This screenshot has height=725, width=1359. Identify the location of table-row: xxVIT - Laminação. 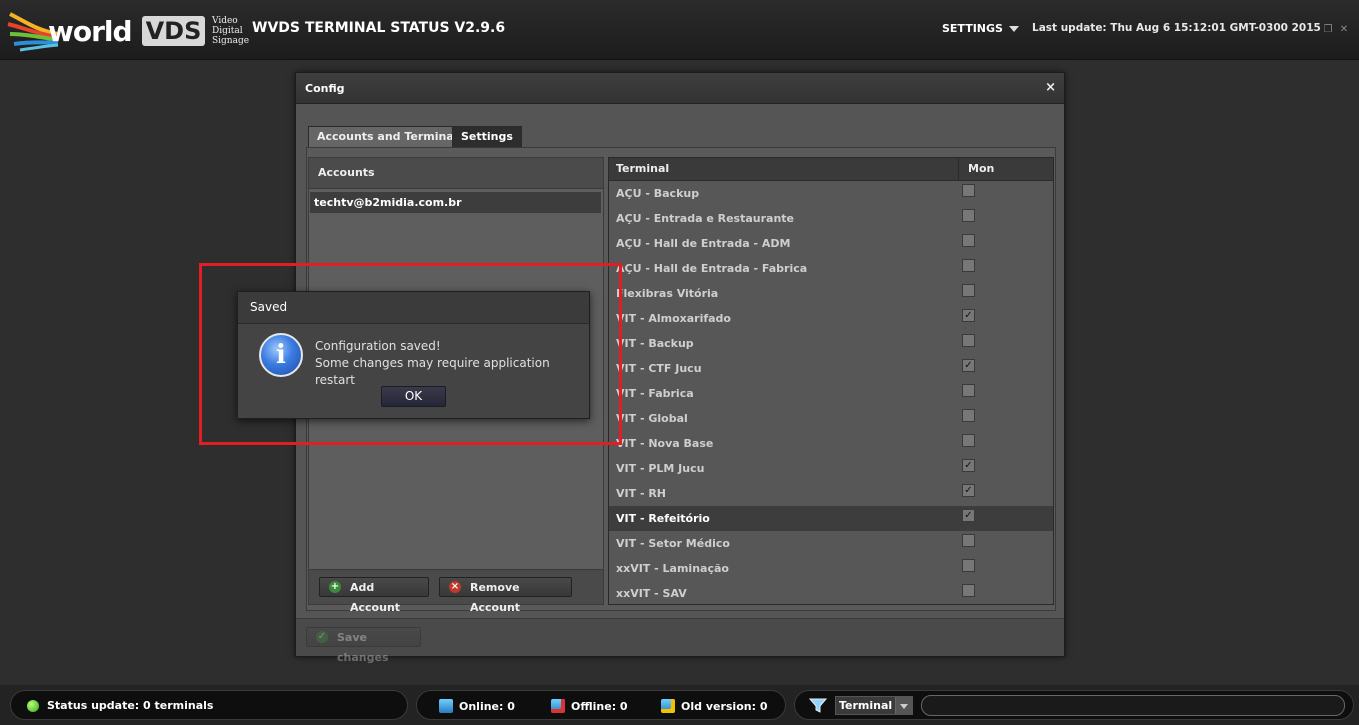
(831, 568).